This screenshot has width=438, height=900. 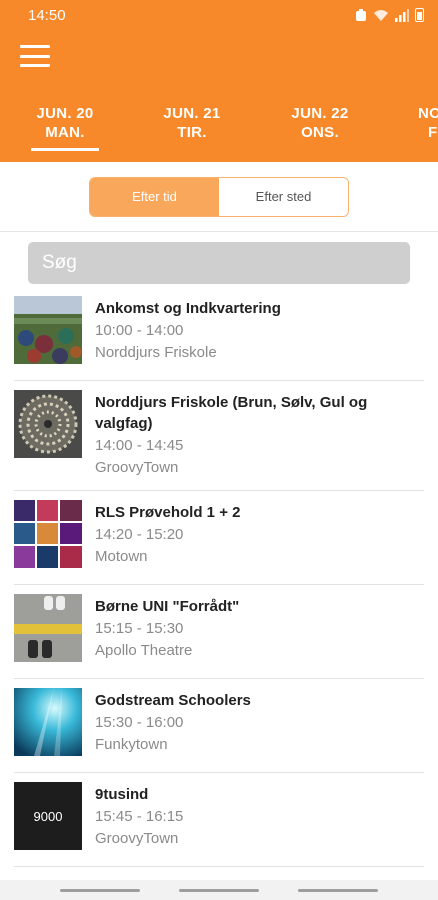 I want to click on sort-segment-control: Efter tid Efter sted, so click(x=219, y=196).